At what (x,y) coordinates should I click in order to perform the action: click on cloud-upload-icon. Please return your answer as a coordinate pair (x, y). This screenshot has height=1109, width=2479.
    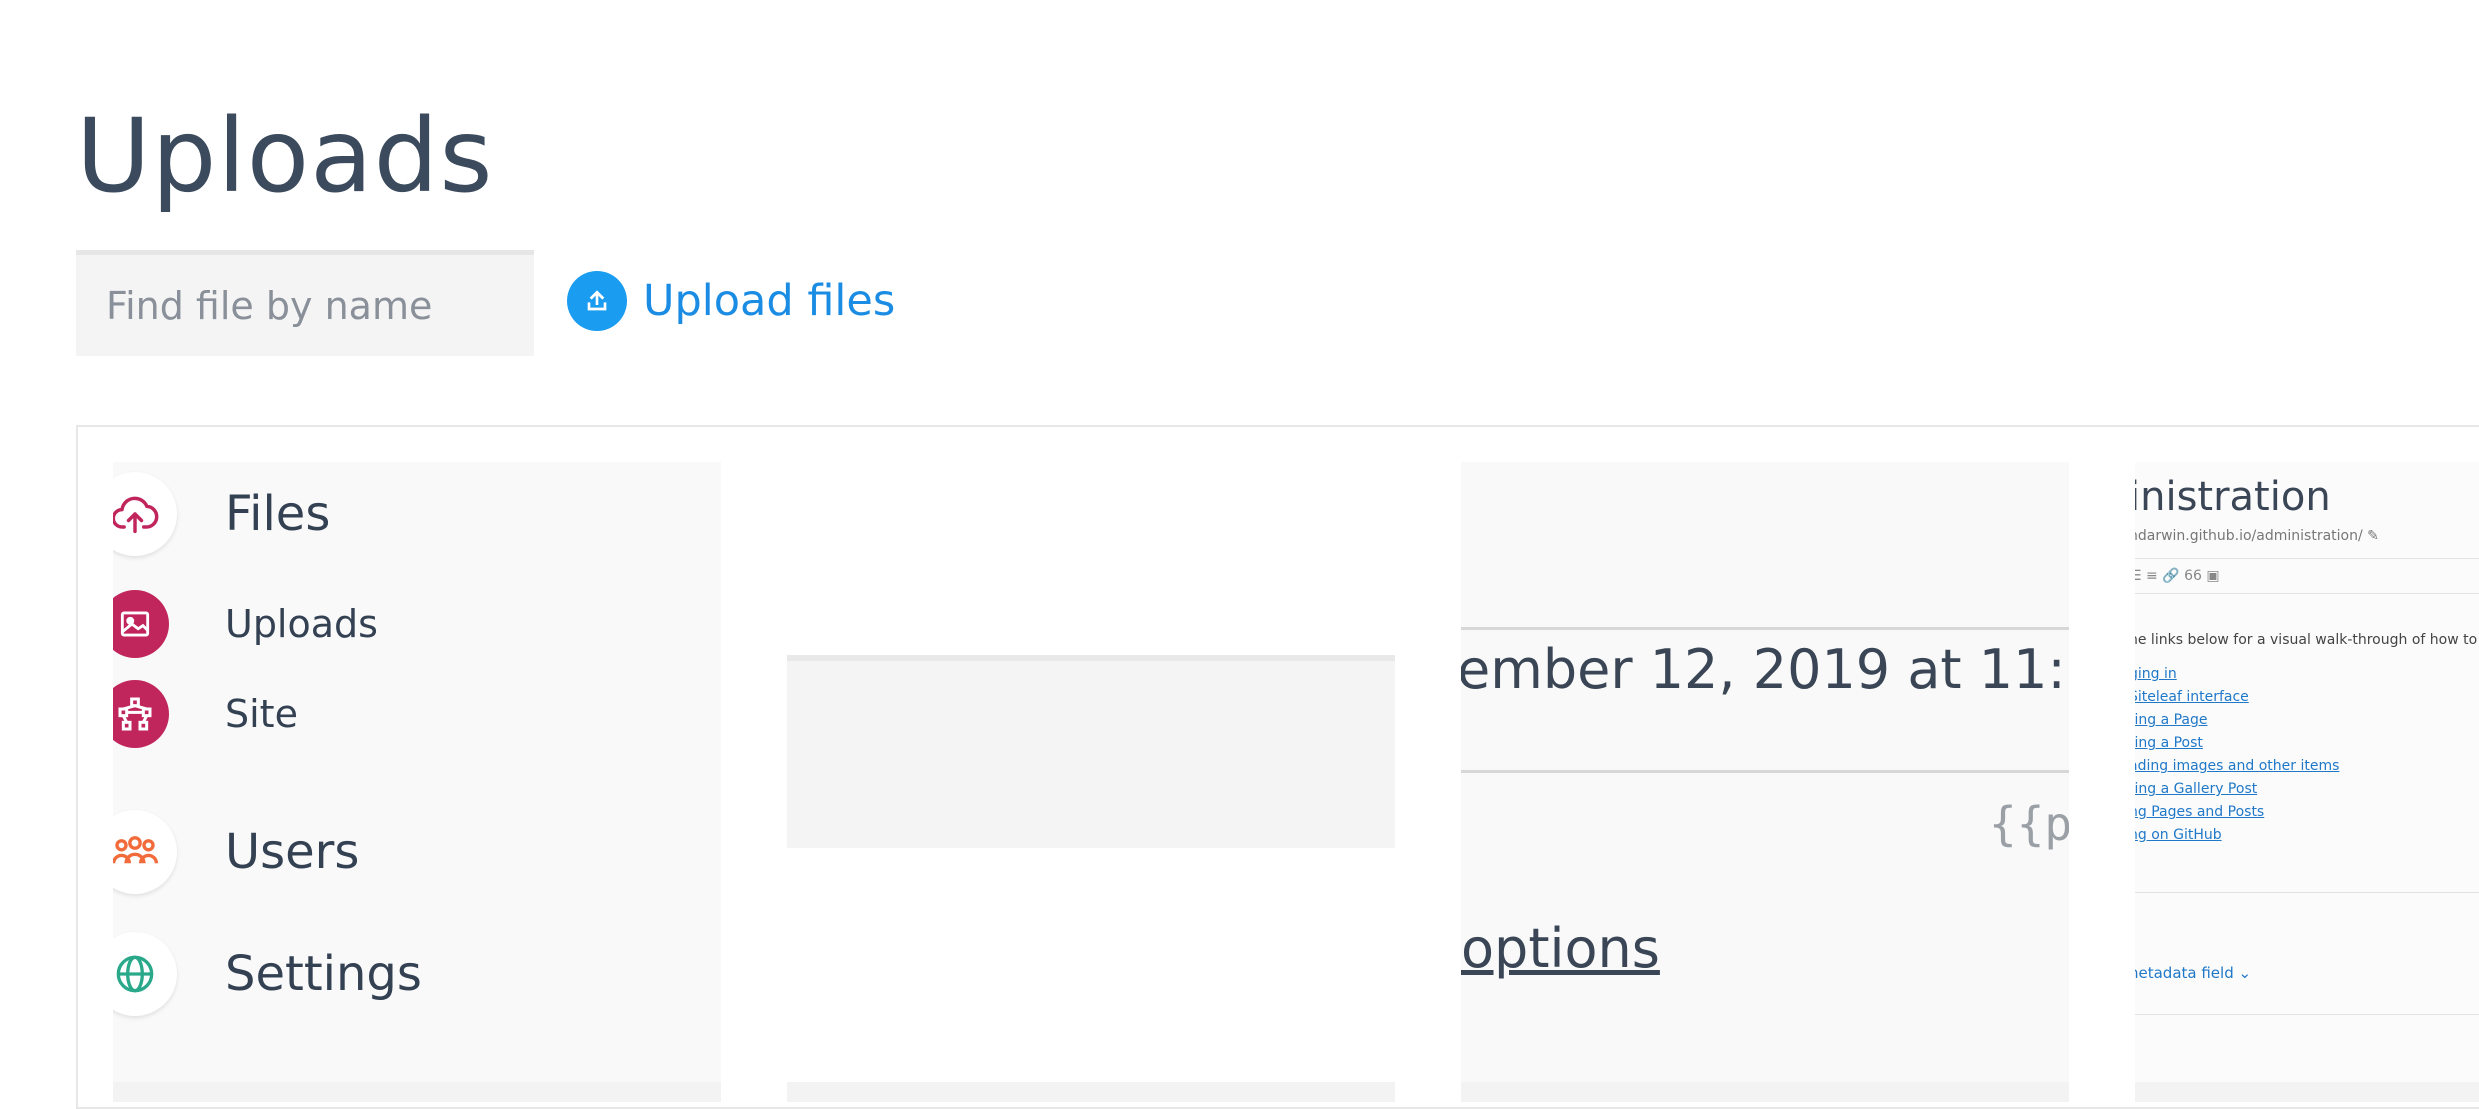
    Looking at the image, I should click on (145, 514).